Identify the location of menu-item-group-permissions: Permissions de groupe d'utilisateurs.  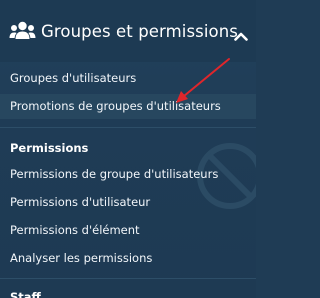
(114, 174).